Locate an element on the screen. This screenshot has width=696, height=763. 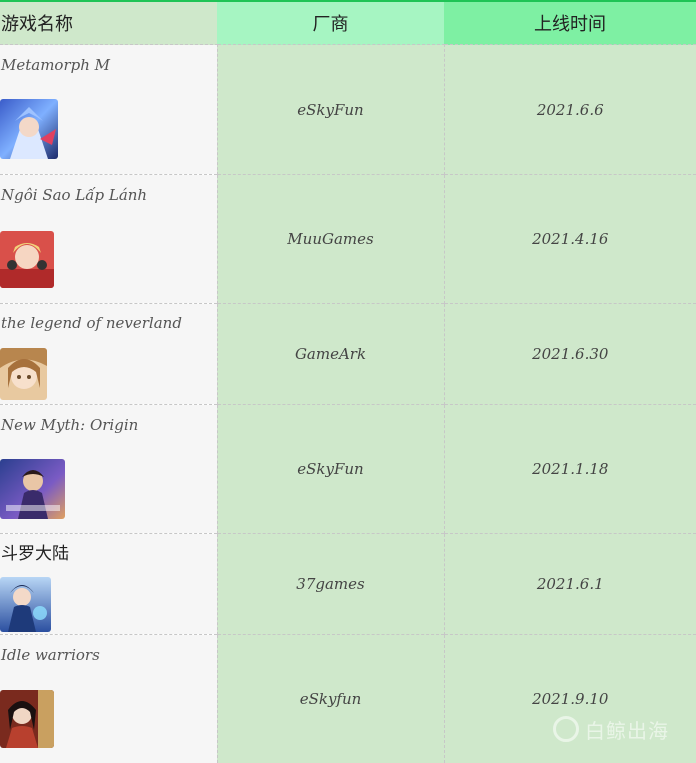
vendor-cell: 37games is located at coordinates (331, 584).